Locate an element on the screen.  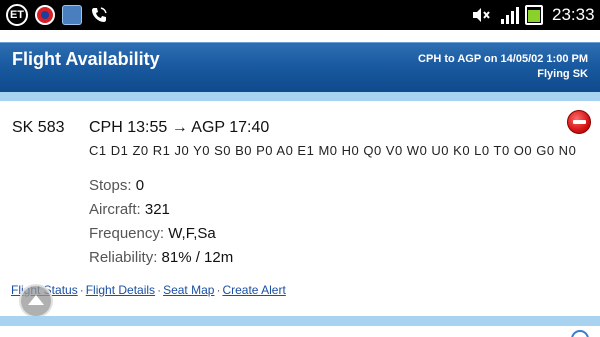
clock: 23:33 is located at coordinates (573, 14).